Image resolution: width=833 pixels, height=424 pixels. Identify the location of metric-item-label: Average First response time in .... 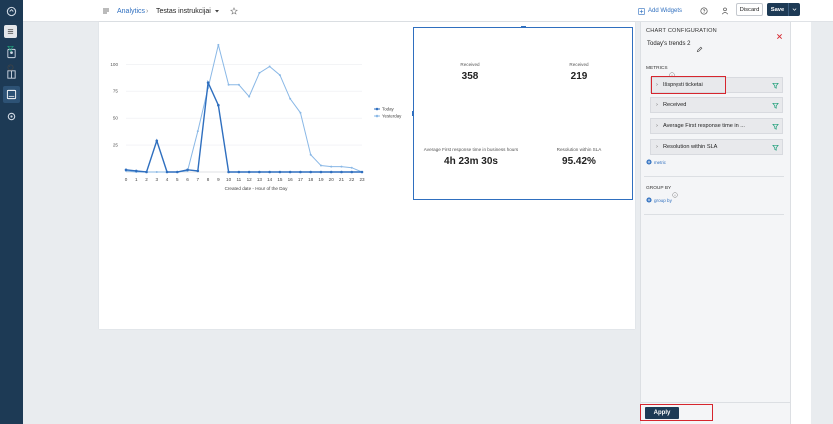
(704, 126).